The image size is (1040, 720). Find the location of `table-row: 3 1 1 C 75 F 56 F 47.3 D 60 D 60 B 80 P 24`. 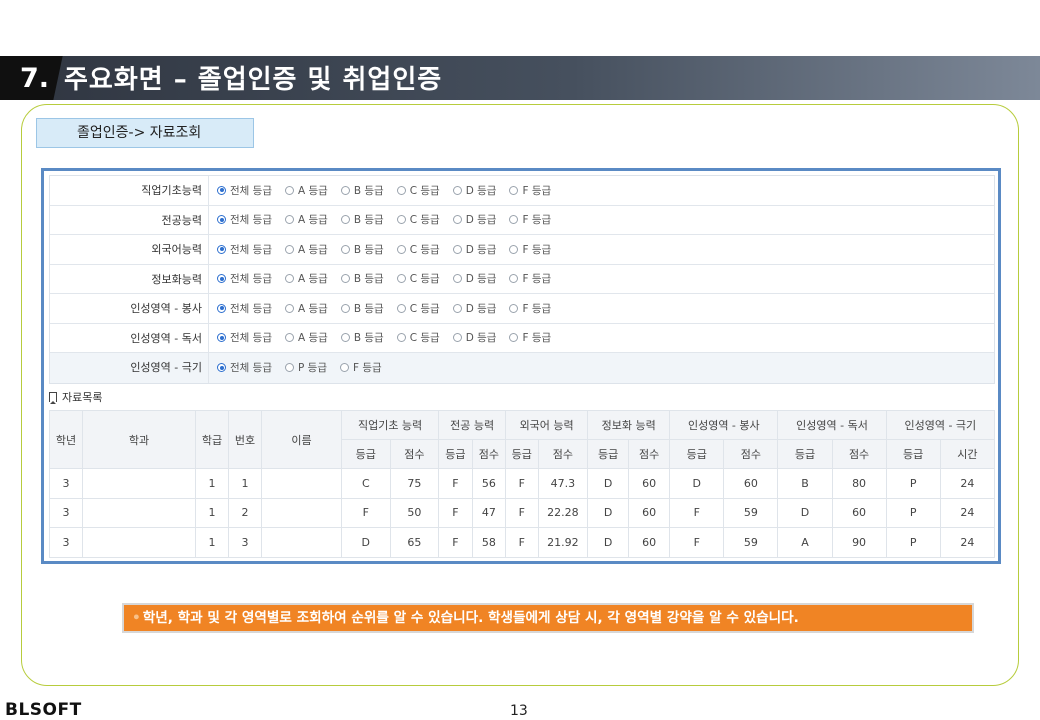

table-row: 3 1 1 C 75 F 56 F 47.3 D 60 D 60 B 80 P 24 is located at coordinates (522, 483).